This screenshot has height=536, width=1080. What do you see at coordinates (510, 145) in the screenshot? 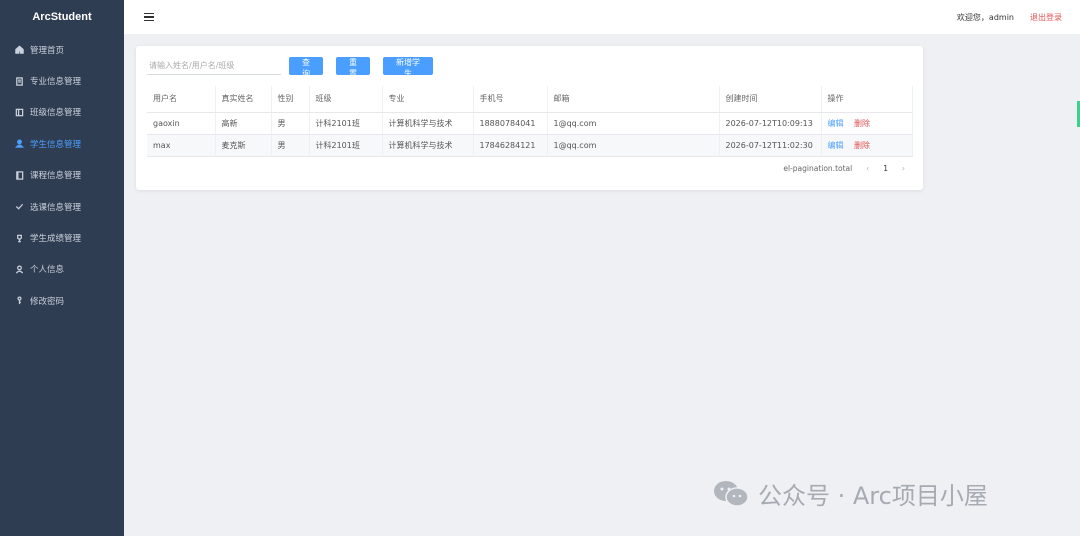
I see `cell-phone: 17846284121` at bounding box center [510, 145].